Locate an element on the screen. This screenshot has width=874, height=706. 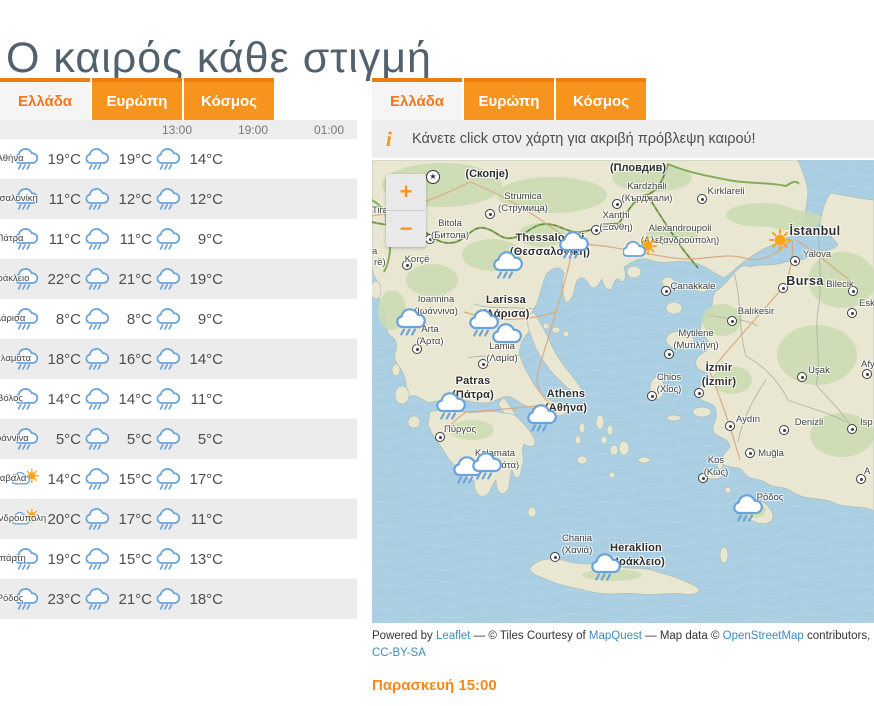
cloud-sun-icon is located at coordinates (640, 250).